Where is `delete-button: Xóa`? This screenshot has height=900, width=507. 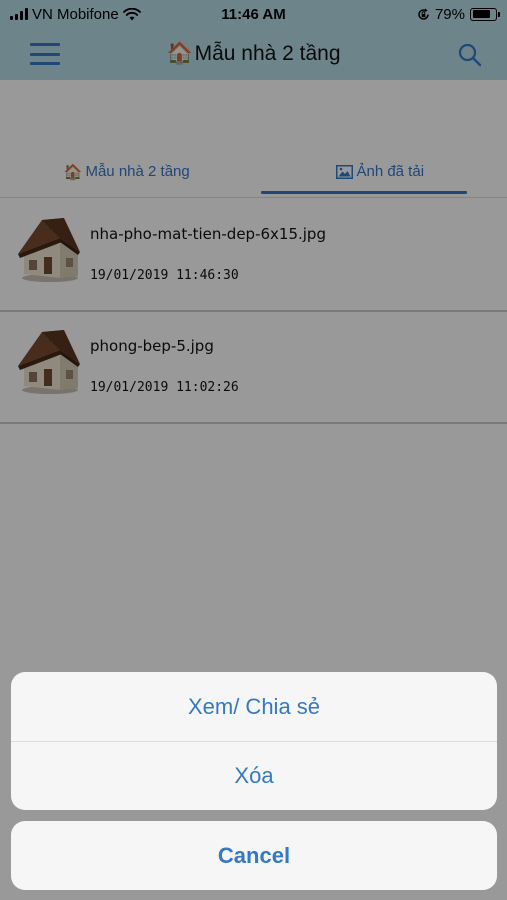 delete-button: Xóa is located at coordinates (254, 775).